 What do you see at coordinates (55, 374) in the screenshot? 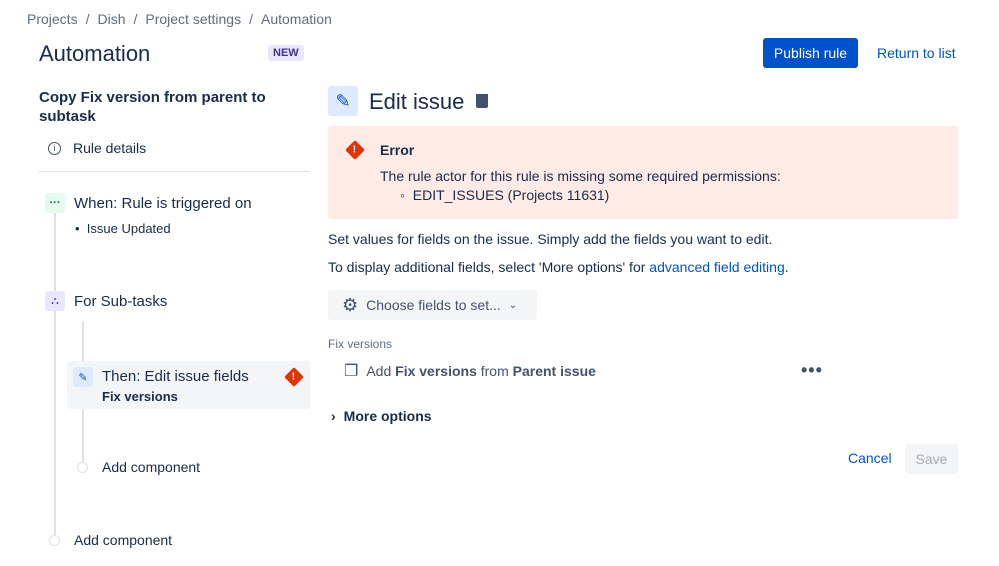
I see `timeline-line` at bounding box center [55, 374].